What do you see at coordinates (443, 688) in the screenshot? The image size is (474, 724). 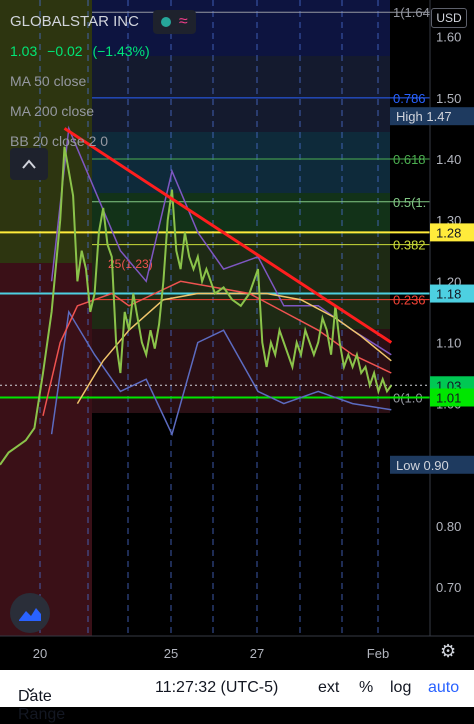 I see `auto-button: auto` at bounding box center [443, 688].